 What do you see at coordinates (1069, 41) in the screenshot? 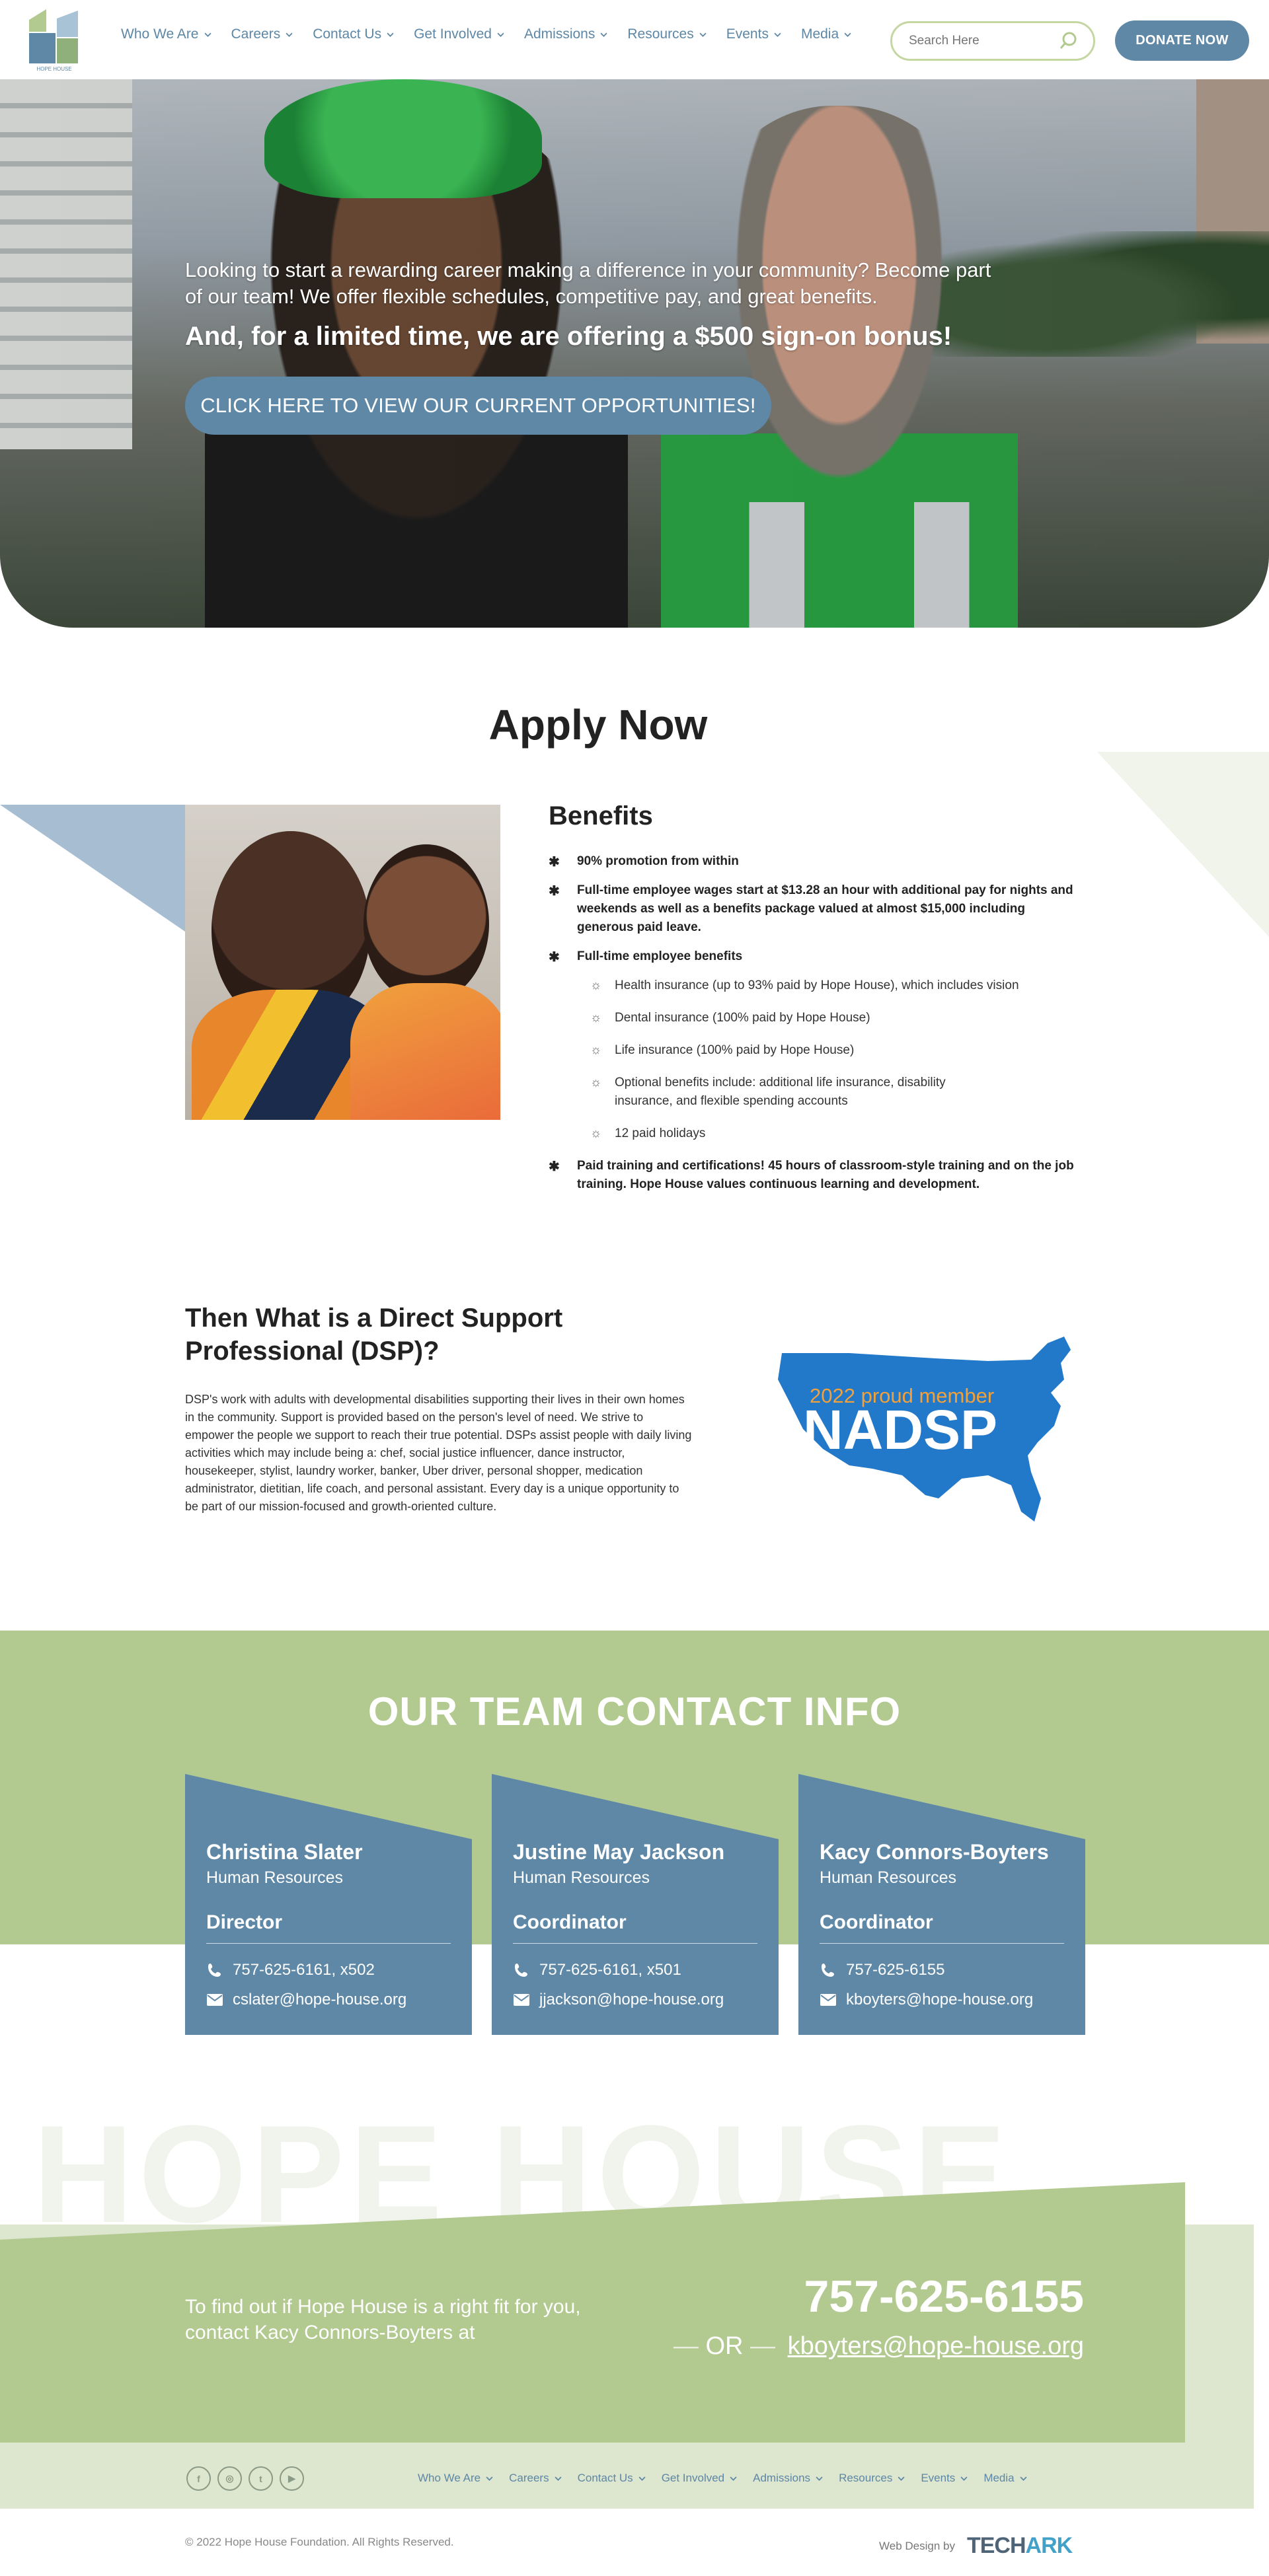
I see `search-icon` at bounding box center [1069, 41].